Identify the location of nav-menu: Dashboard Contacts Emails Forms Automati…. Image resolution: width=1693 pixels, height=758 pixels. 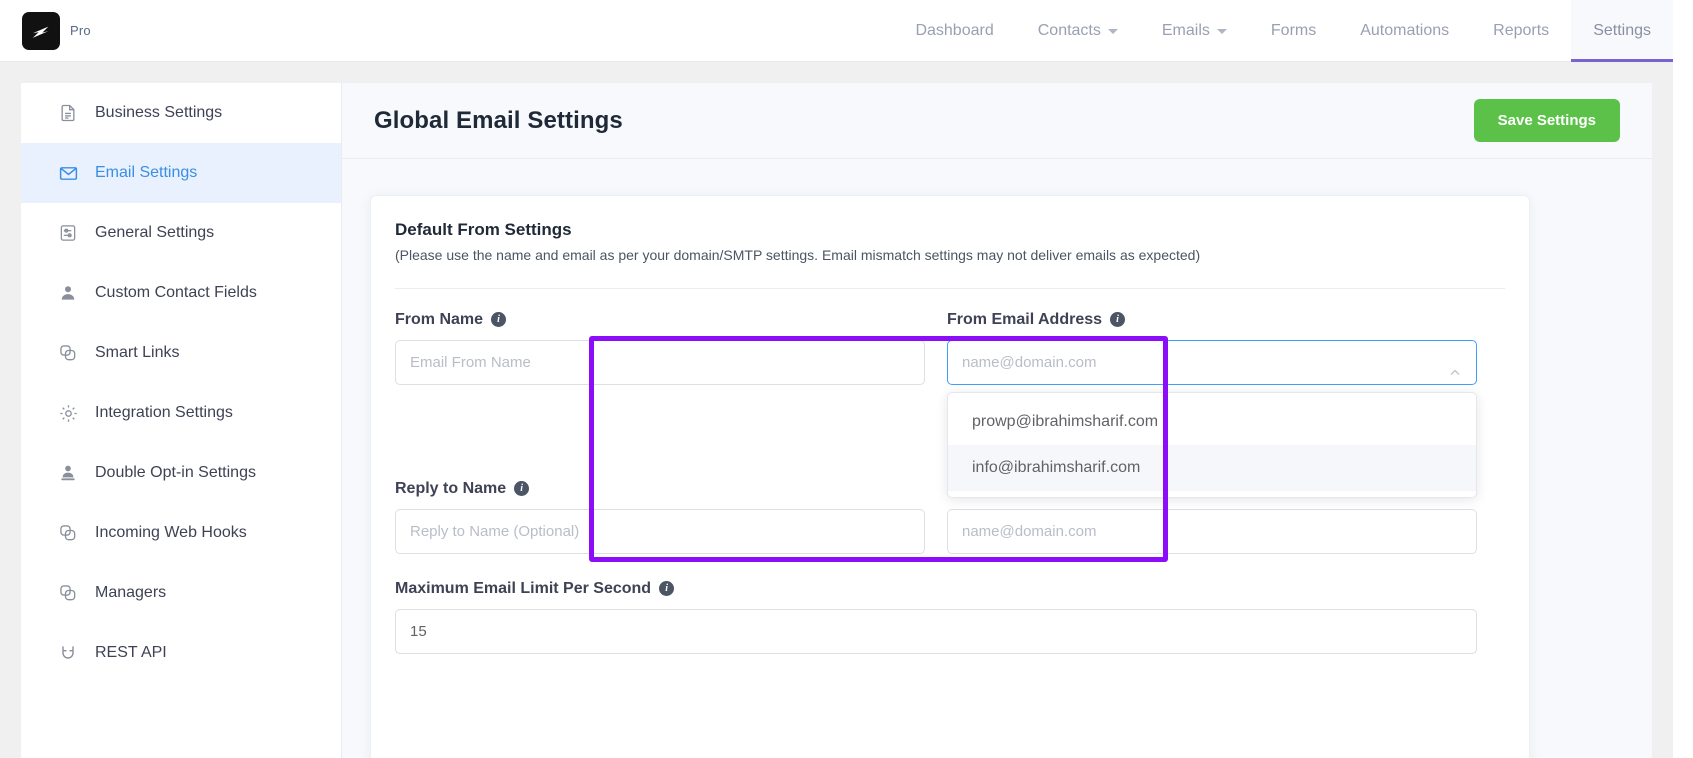
(1283, 31).